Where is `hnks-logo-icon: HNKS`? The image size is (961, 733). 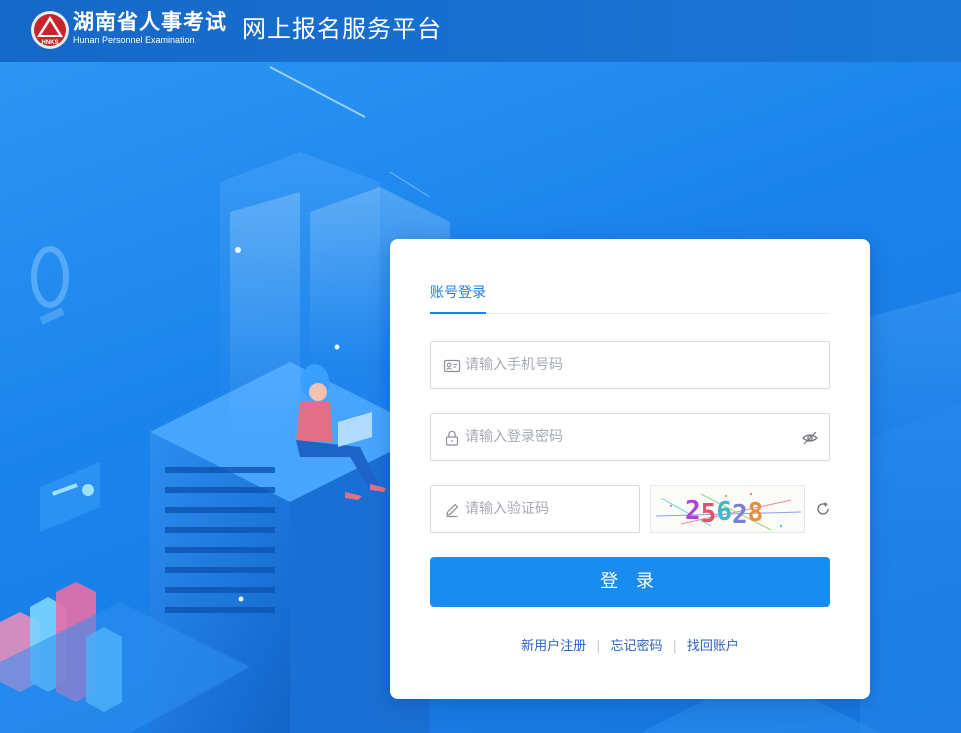
hnks-logo-icon: HNKS is located at coordinates (50, 30).